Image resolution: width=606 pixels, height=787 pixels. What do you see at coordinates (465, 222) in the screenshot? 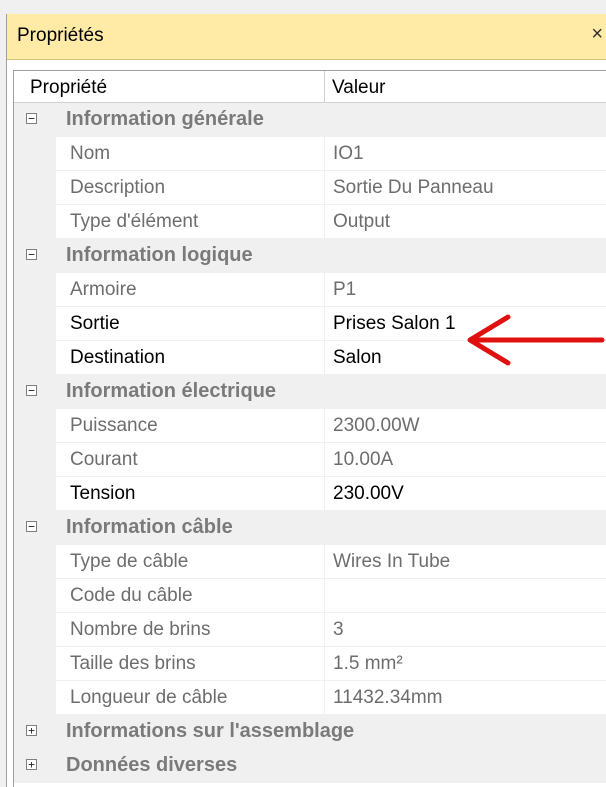
I see `property-value: Output` at bounding box center [465, 222].